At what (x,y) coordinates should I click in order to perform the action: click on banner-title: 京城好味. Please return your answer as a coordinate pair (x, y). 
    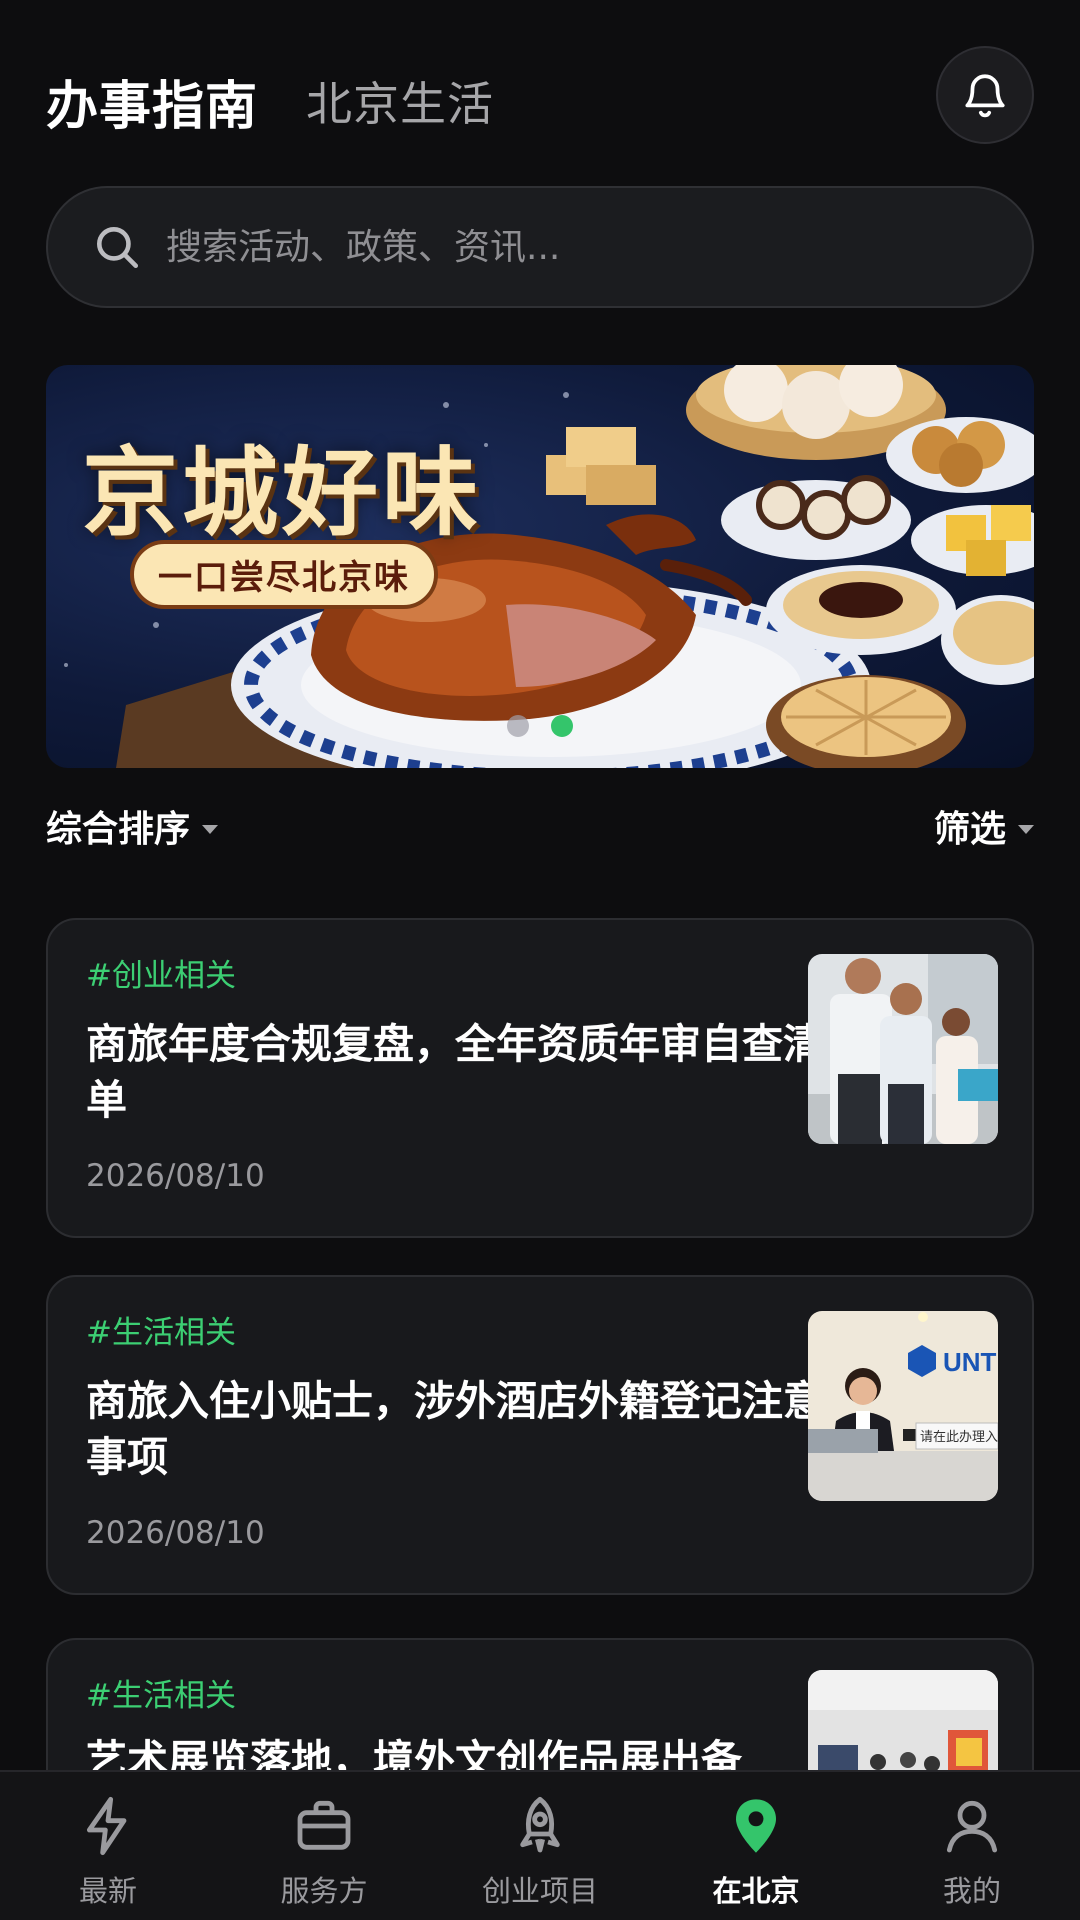
    Looking at the image, I should click on (282, 492).